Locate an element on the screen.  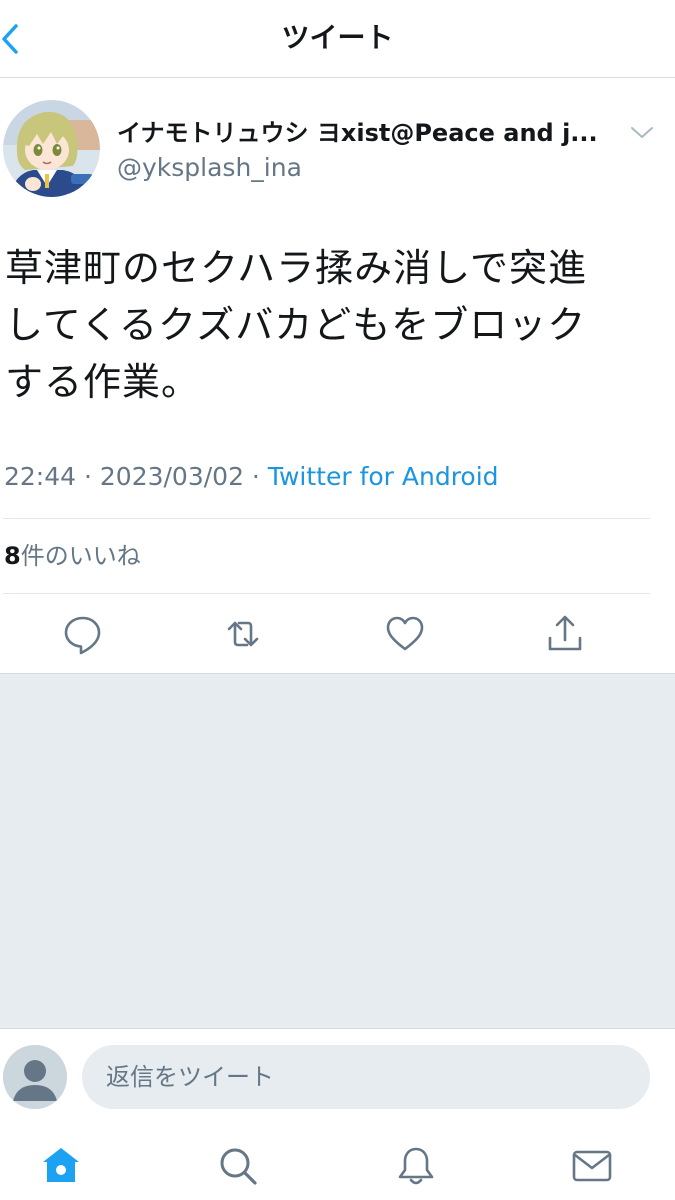
reply-bar is located at coordinates (337, 1078).